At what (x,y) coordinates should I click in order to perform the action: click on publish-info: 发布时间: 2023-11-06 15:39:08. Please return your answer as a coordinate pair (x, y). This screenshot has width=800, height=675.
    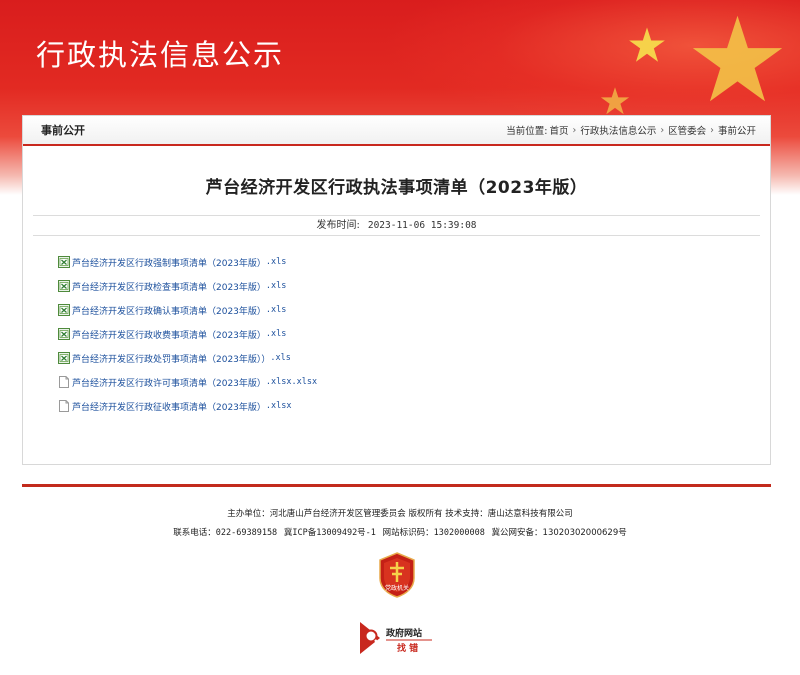
    Looking at the image, I should click on (396, 225).